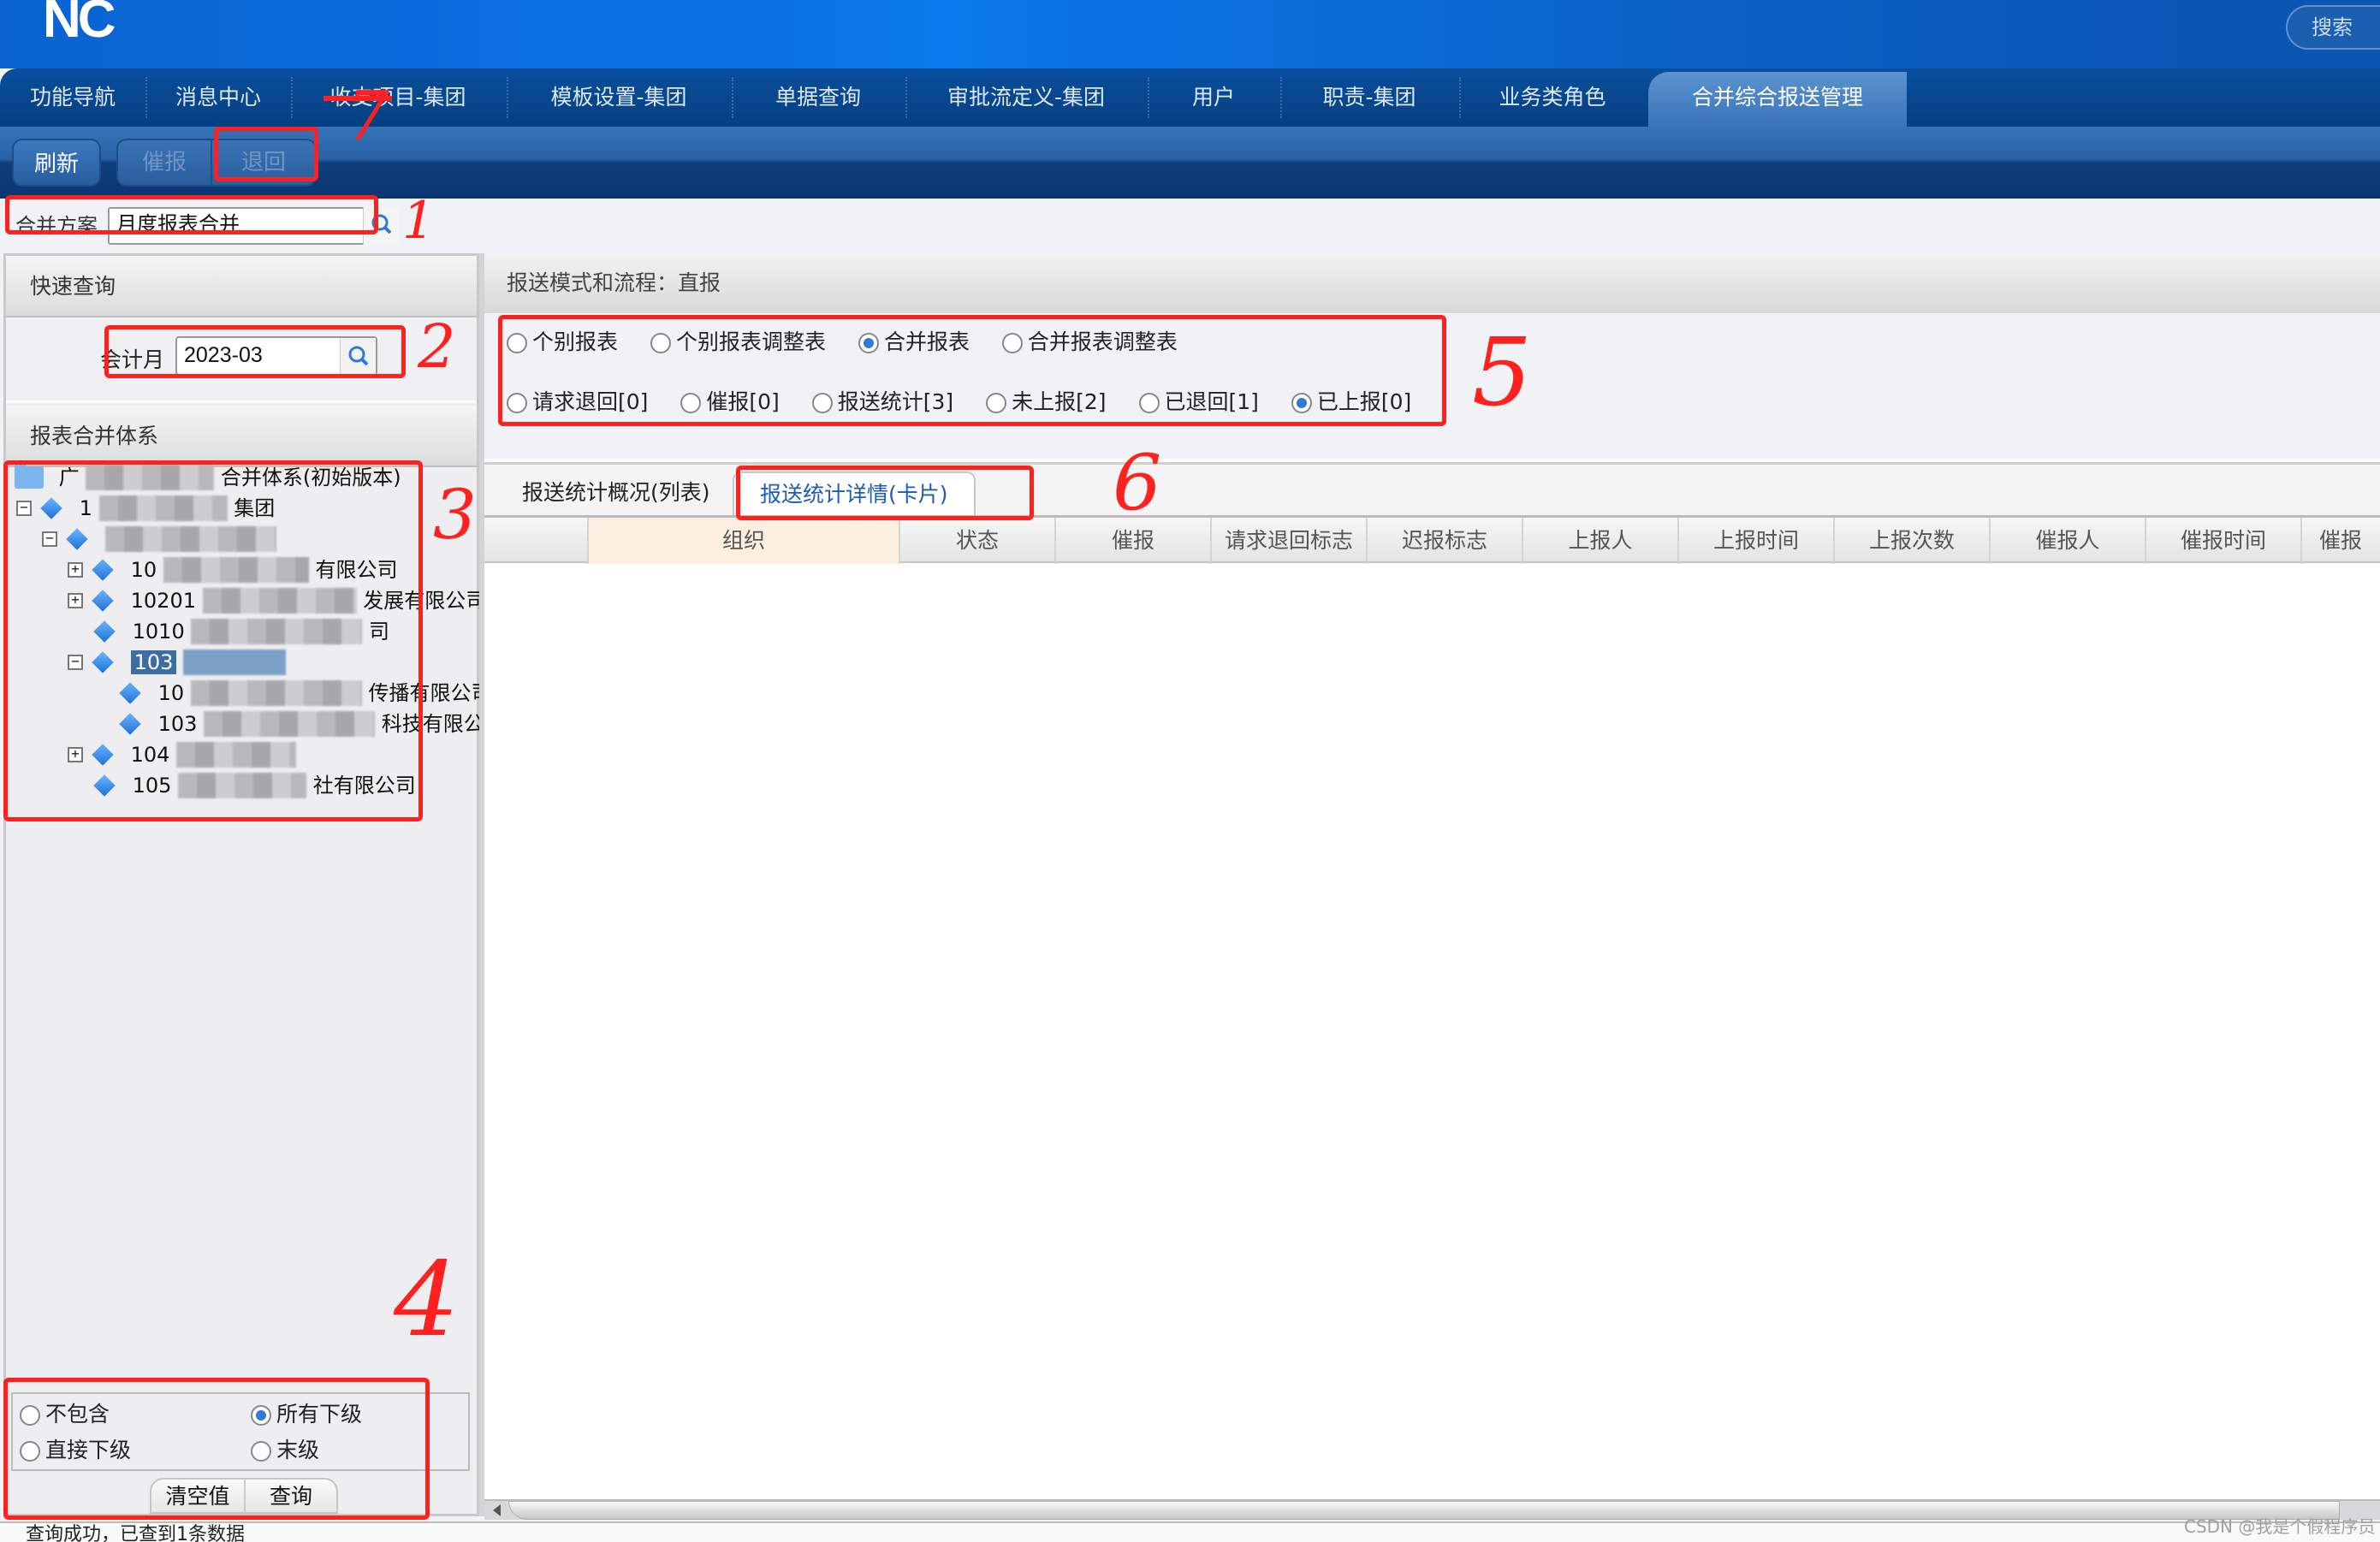 Image resolution: width=2380 pixels, height=1542 pixels. I want to click on global-search-button: 搜索, so click(2333, 27).